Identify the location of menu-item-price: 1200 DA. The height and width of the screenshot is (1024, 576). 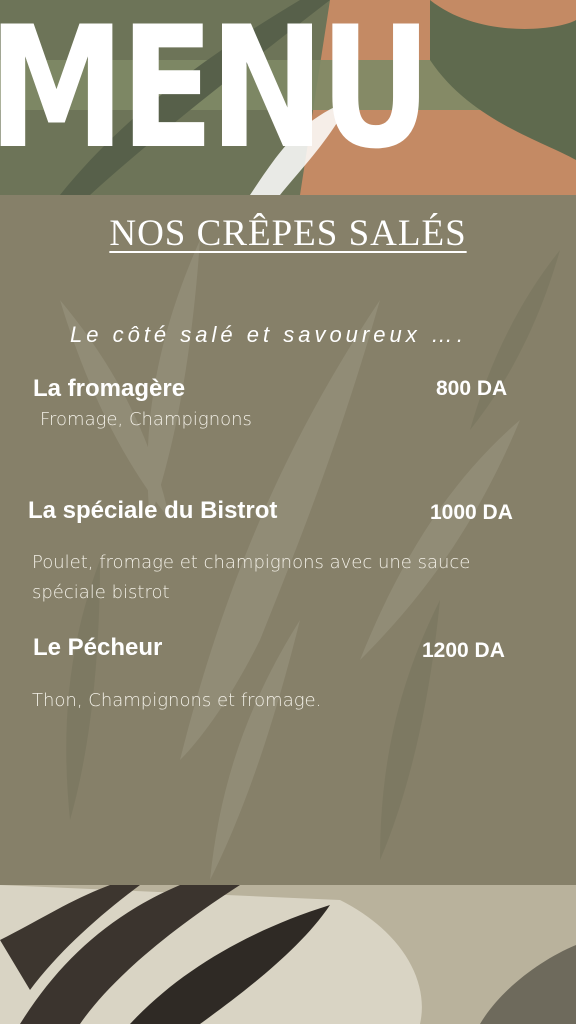
(463, 650).